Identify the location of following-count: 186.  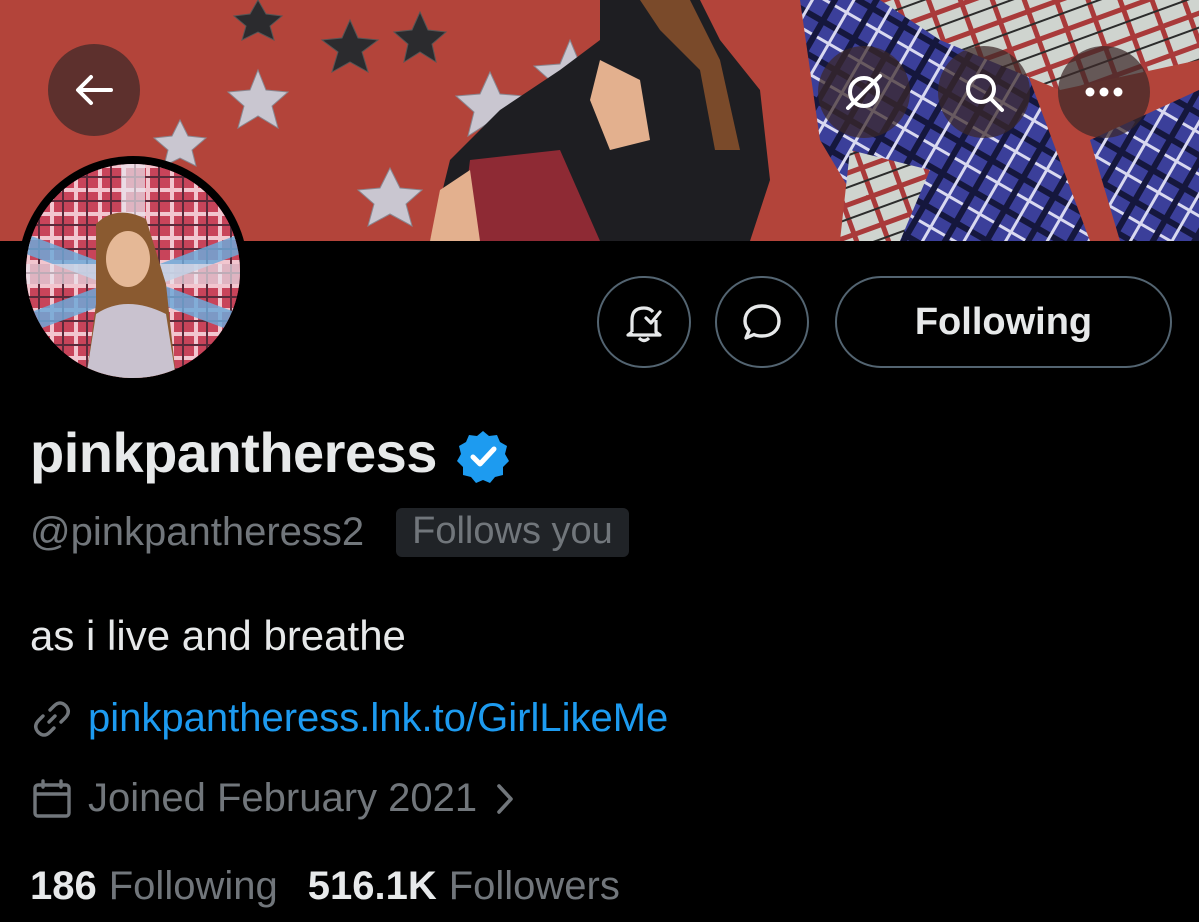
(63, 886).